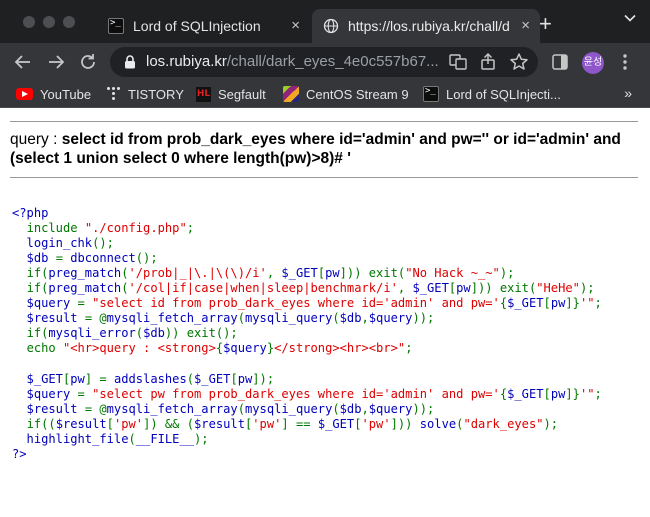  What do you see at coordinates (458, 62) in the screenshot?
I see `translate-icon` at bounding box center [458, 62].